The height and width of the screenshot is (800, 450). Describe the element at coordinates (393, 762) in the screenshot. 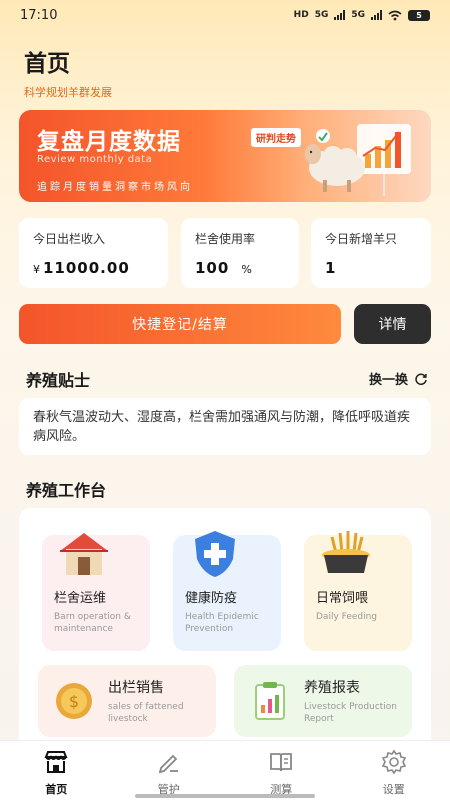

I see `gear-icon` at that location.